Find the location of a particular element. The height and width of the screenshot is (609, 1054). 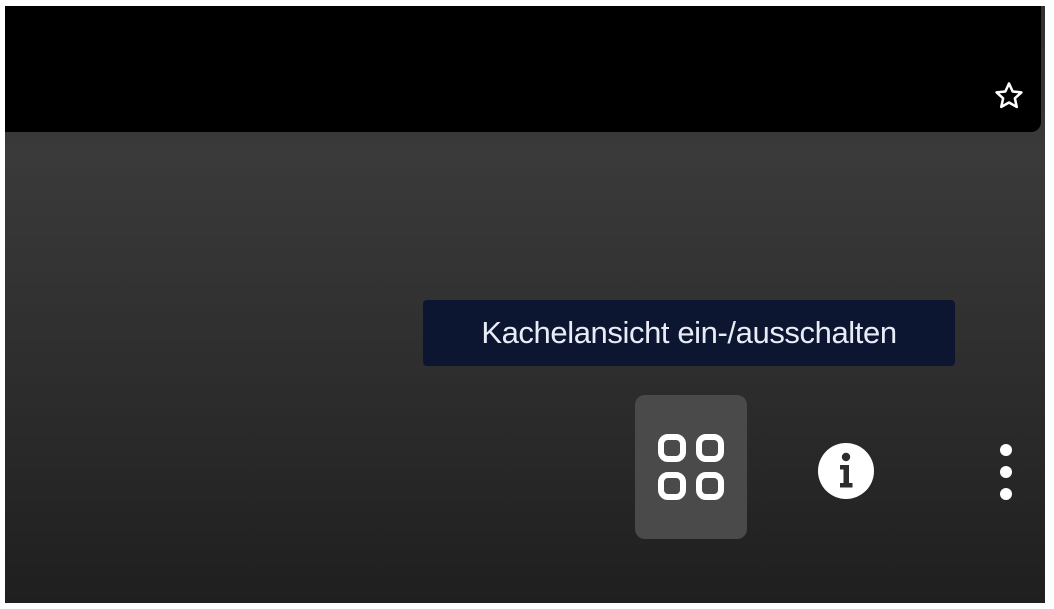

favorite-button is located at coordinates (1009, 96).